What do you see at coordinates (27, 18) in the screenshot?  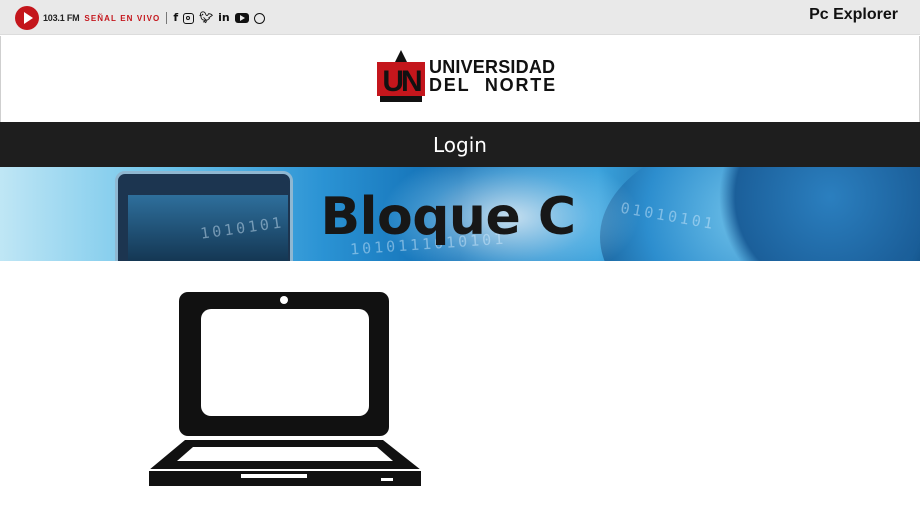 I see `play-icon` at bounding box center [27, 18].